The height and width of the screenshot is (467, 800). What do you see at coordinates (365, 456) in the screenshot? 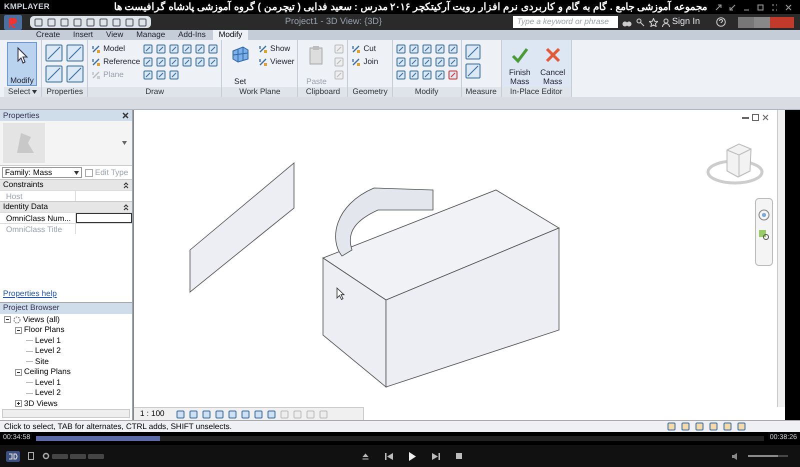
I see `eject-icon` at bounding box center [365, 456].